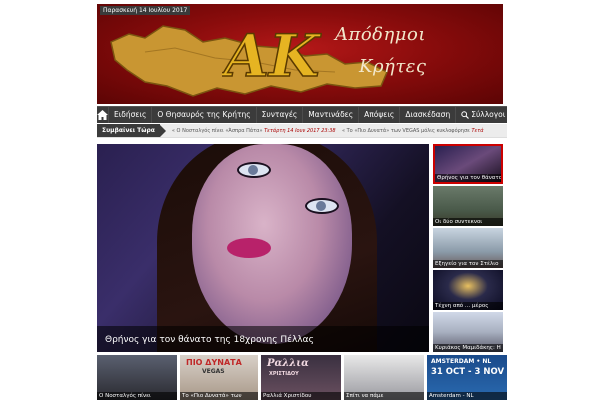 The height and width of the screenshot is (400, 600). What do you see at coordinates (468, 332) in the screenshot?
I see `sidebar-thumb: Κυριάκος Μαμιδάκης: Η` at bounding box center [468, 332].